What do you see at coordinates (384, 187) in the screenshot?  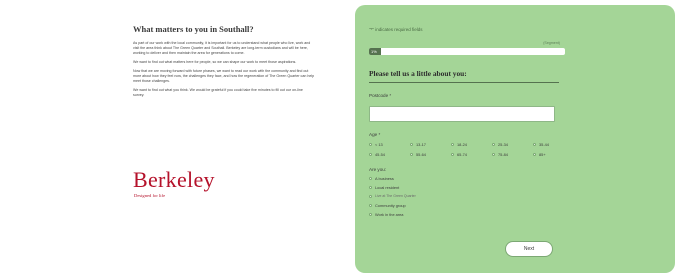 I see `are-you-option: Local resident` at bounding box center [384, 187].